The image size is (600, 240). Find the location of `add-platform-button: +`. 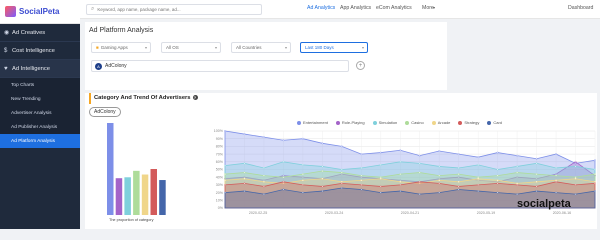

add-platform-button: + is located at coordinates (360, 65).